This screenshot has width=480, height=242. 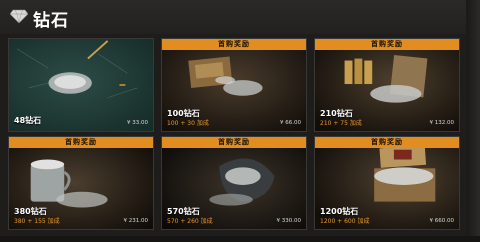 I want to click on offer-price: ¥ 330.00, so click(x=289, y=221).